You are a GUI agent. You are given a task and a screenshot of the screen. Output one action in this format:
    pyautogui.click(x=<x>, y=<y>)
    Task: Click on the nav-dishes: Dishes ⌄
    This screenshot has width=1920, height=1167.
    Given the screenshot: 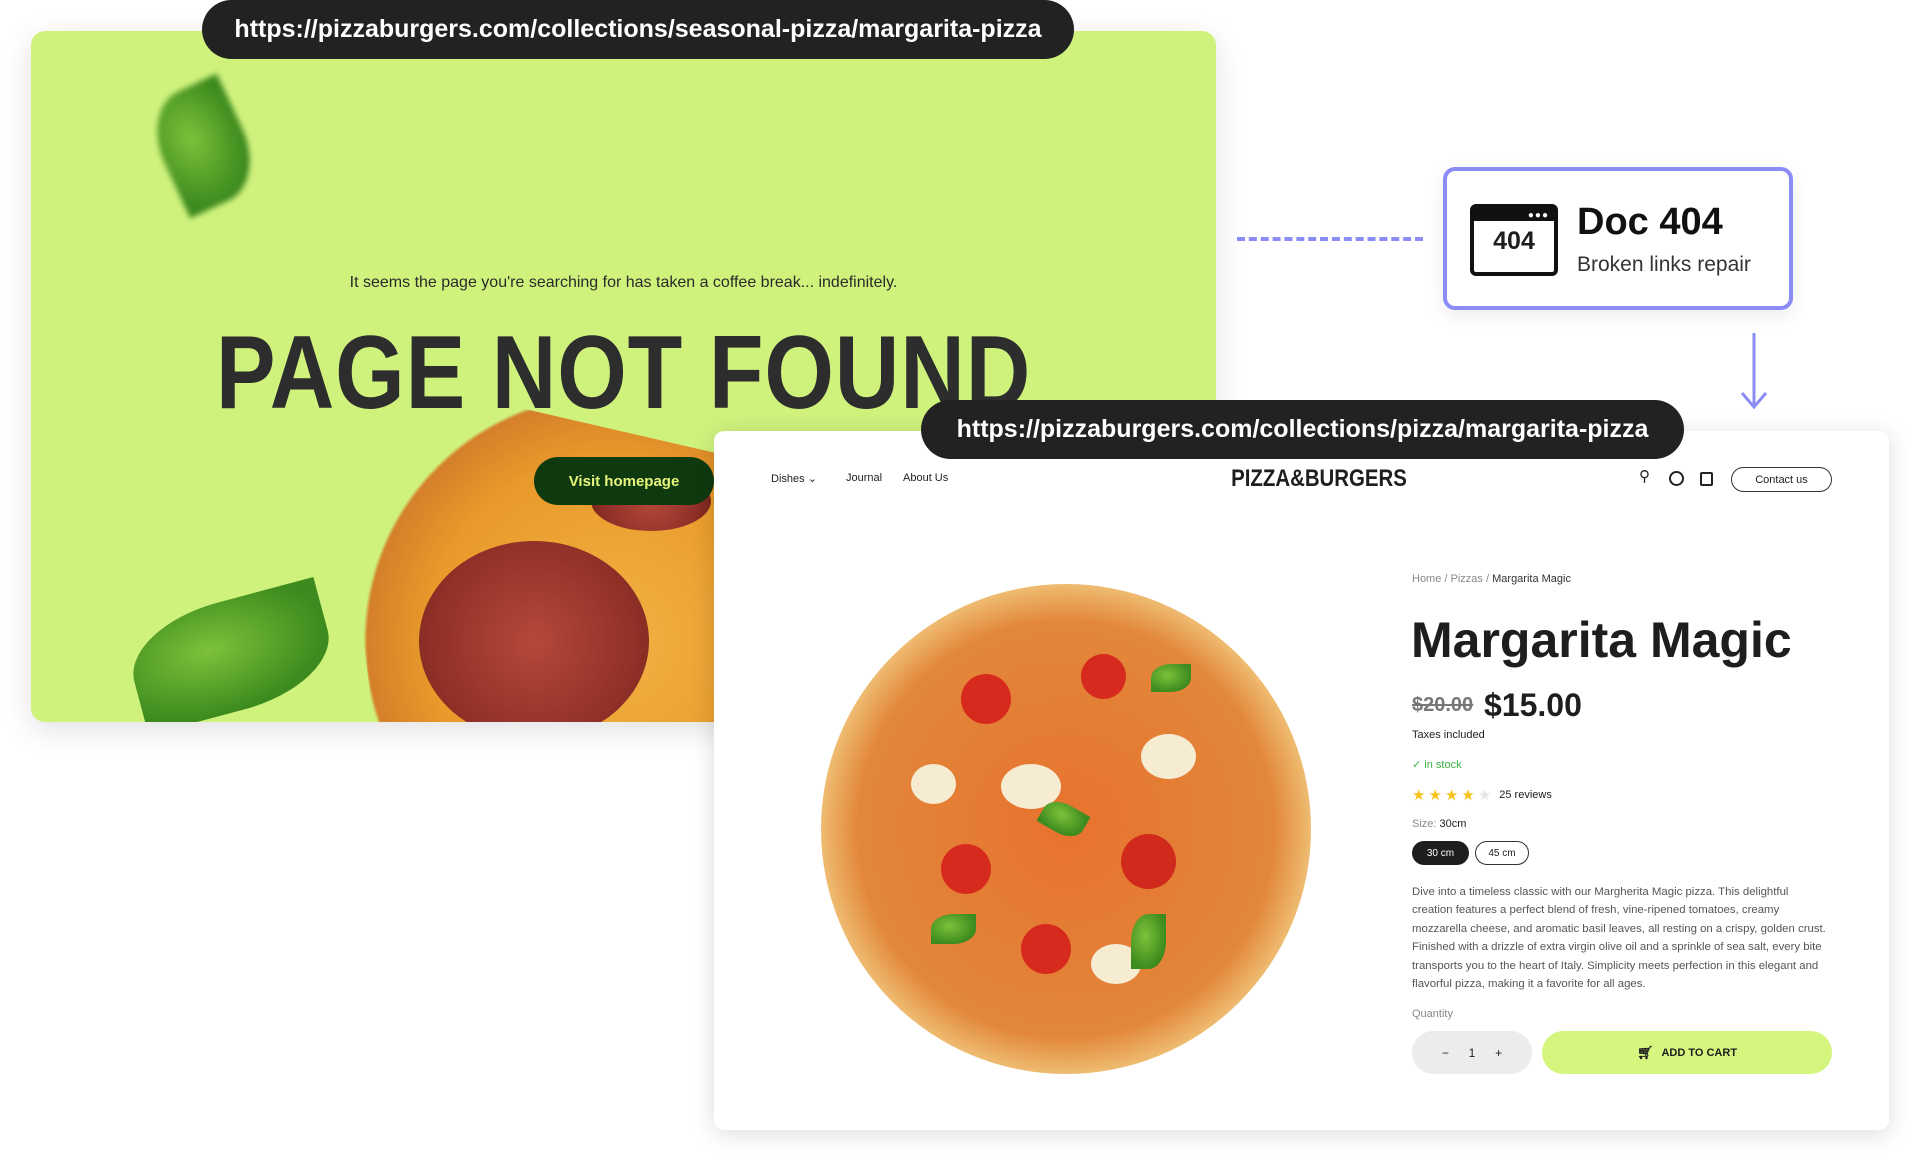 What is the action you would take?
    pyautogui.click(x=794, y=478)
    